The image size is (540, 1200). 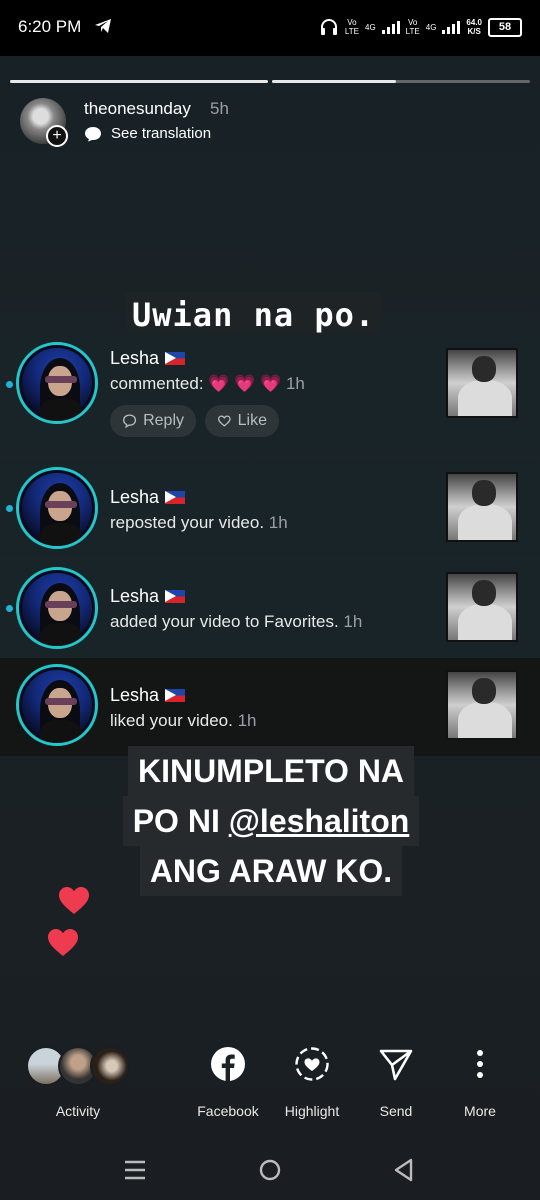 I want to click on send-icon, so click(x=396, y=1064).